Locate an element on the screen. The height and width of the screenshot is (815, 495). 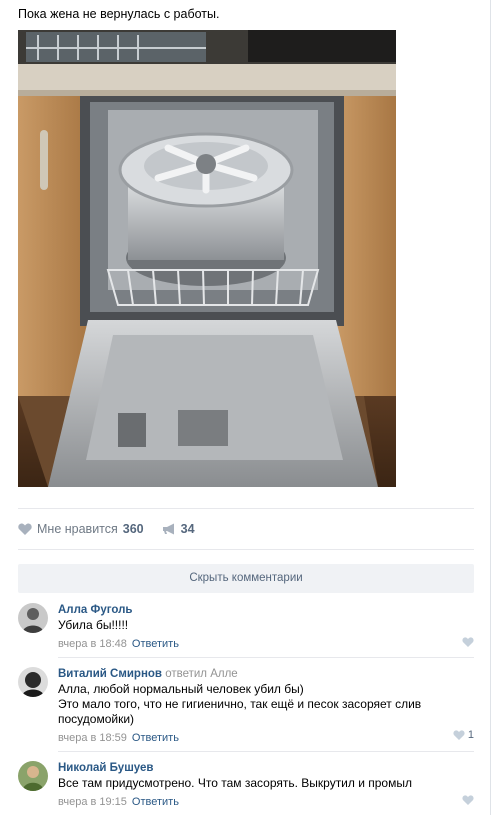
share-count: 34 is located at coordinates (187, 529).